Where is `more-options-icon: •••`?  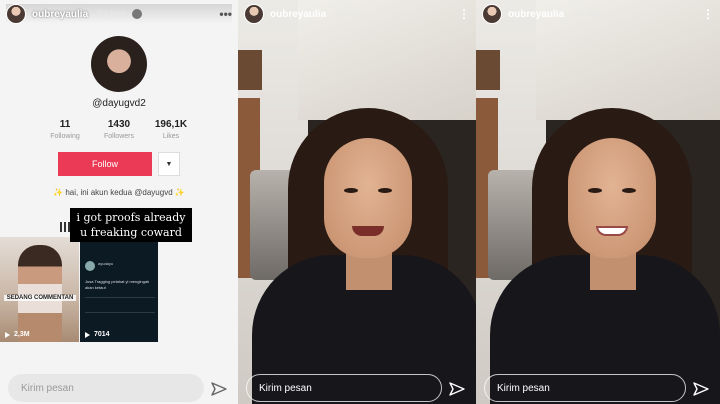 more-options-icon: ••• is located at coordinates (225, 14).